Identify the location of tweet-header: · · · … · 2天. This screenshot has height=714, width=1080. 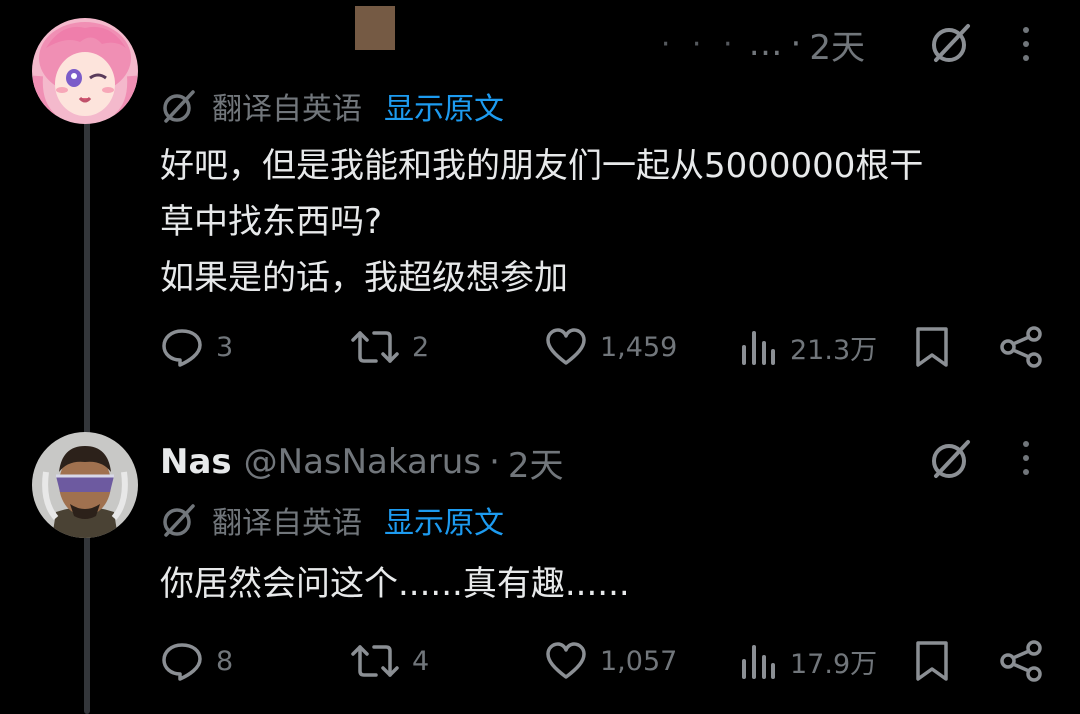
(512, 44).